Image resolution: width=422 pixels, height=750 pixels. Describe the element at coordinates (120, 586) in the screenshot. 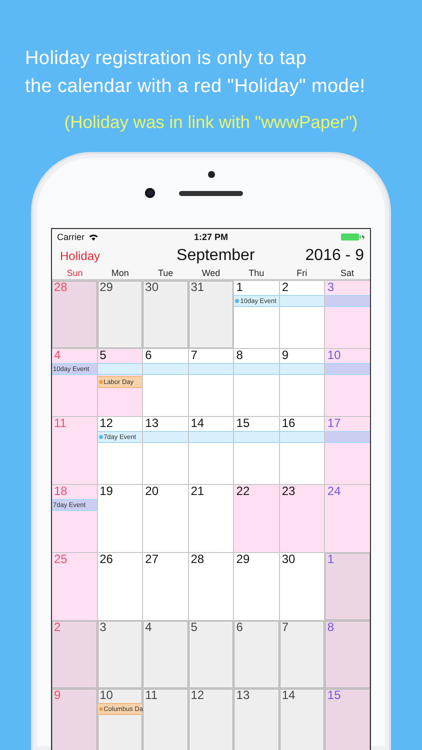

I see `calendar-cell: 26` at that location.